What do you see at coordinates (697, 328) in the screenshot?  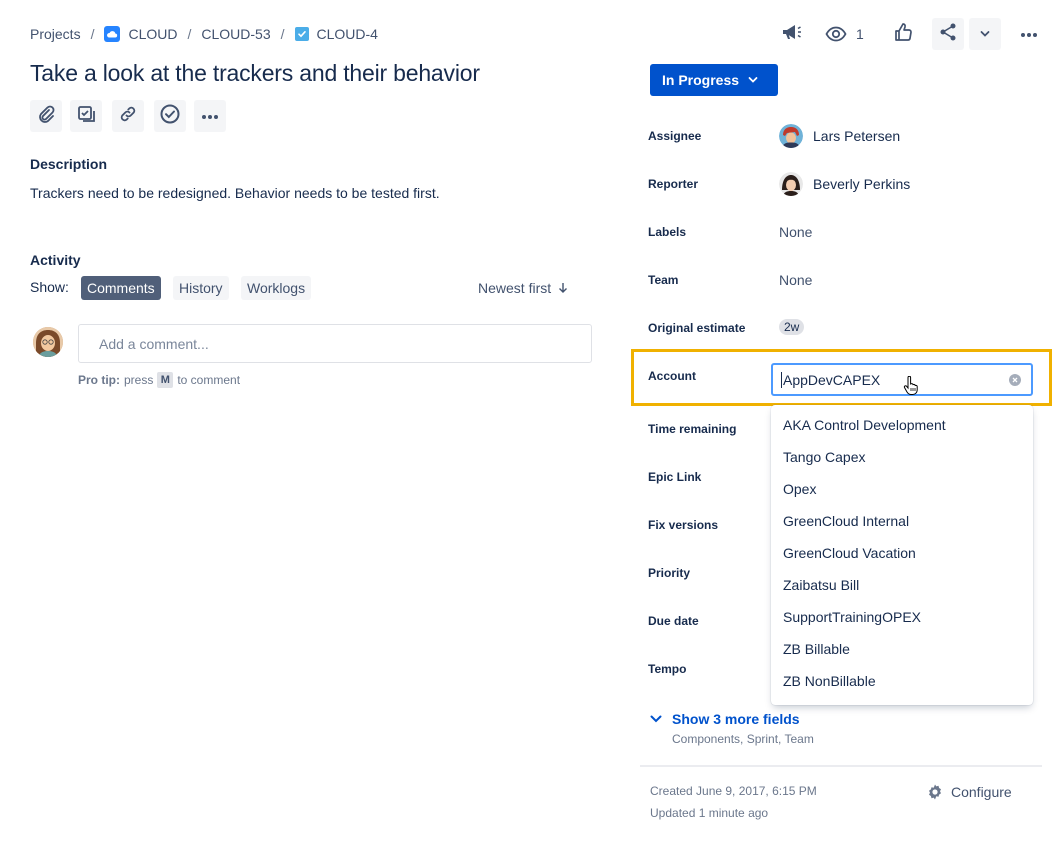 I see `original-estimate-label: Original estimate` at bounding box center [697, 328].